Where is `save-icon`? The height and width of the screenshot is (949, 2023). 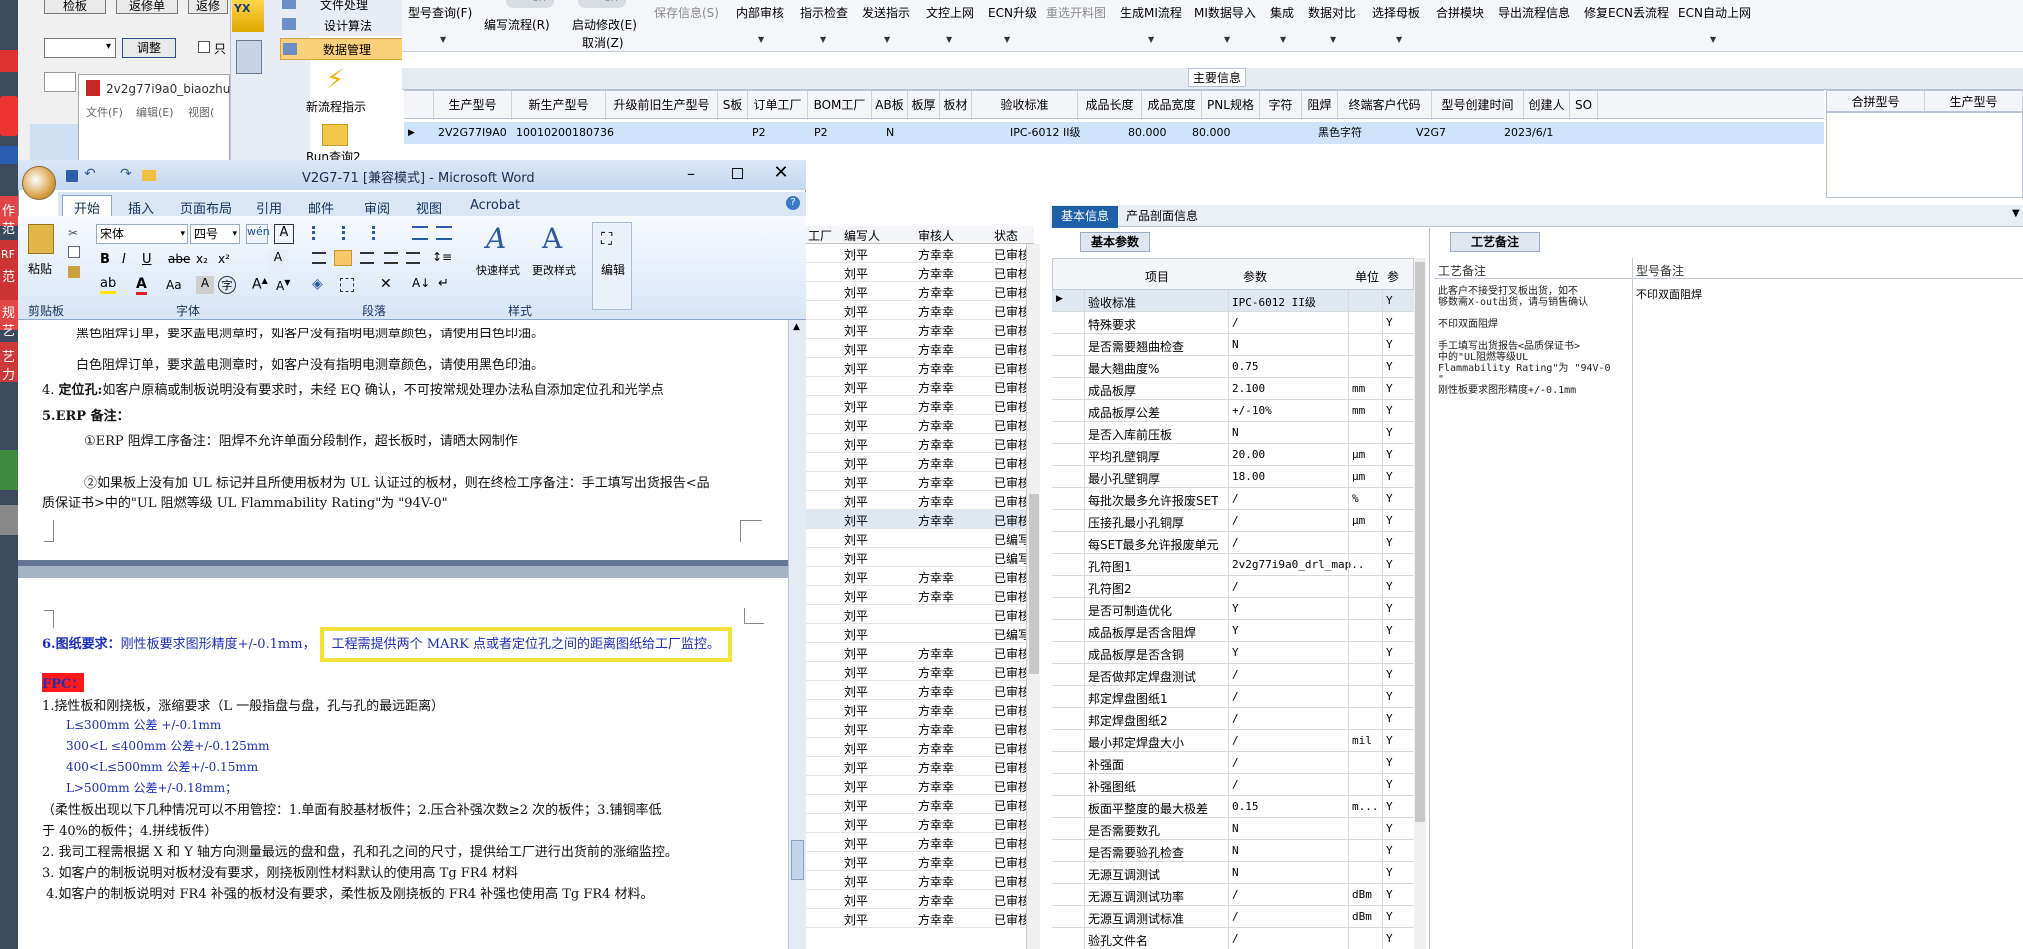 save-icon is located at coordinates (72, 176).